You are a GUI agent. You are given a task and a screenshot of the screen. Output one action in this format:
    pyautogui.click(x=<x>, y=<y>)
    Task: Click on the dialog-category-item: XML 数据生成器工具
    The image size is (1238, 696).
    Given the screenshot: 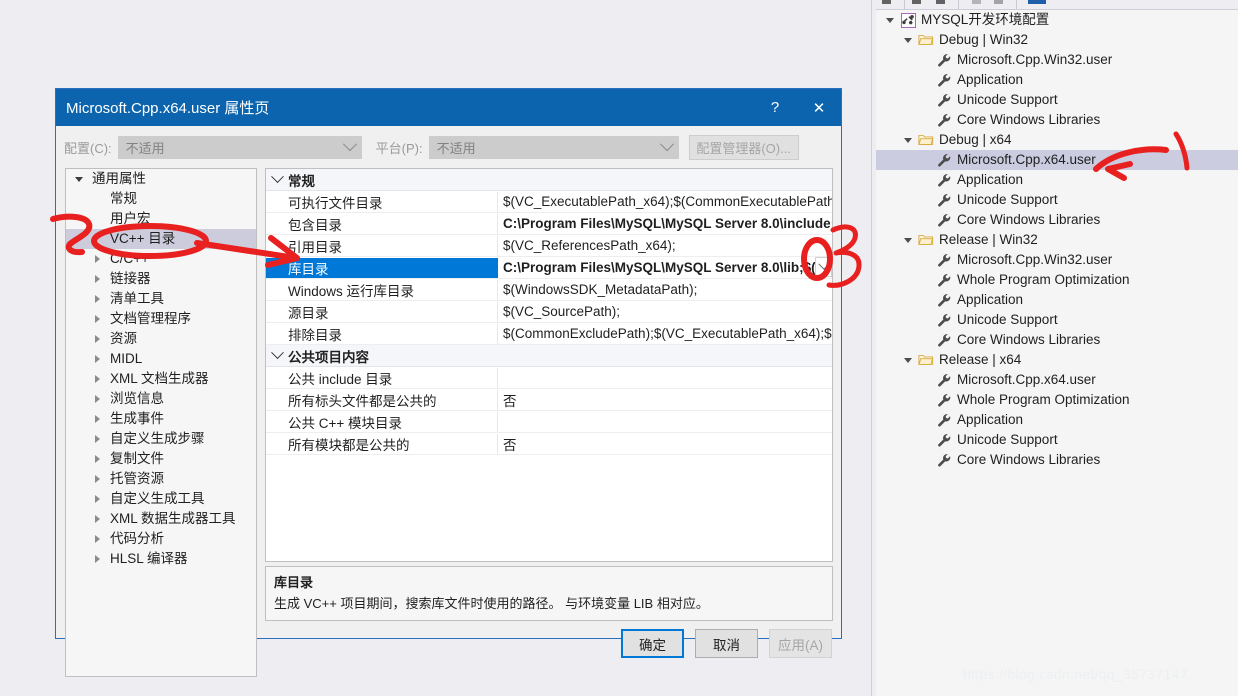 What is the action you would take?
    pyautogui.click(x=161, y=519)
    